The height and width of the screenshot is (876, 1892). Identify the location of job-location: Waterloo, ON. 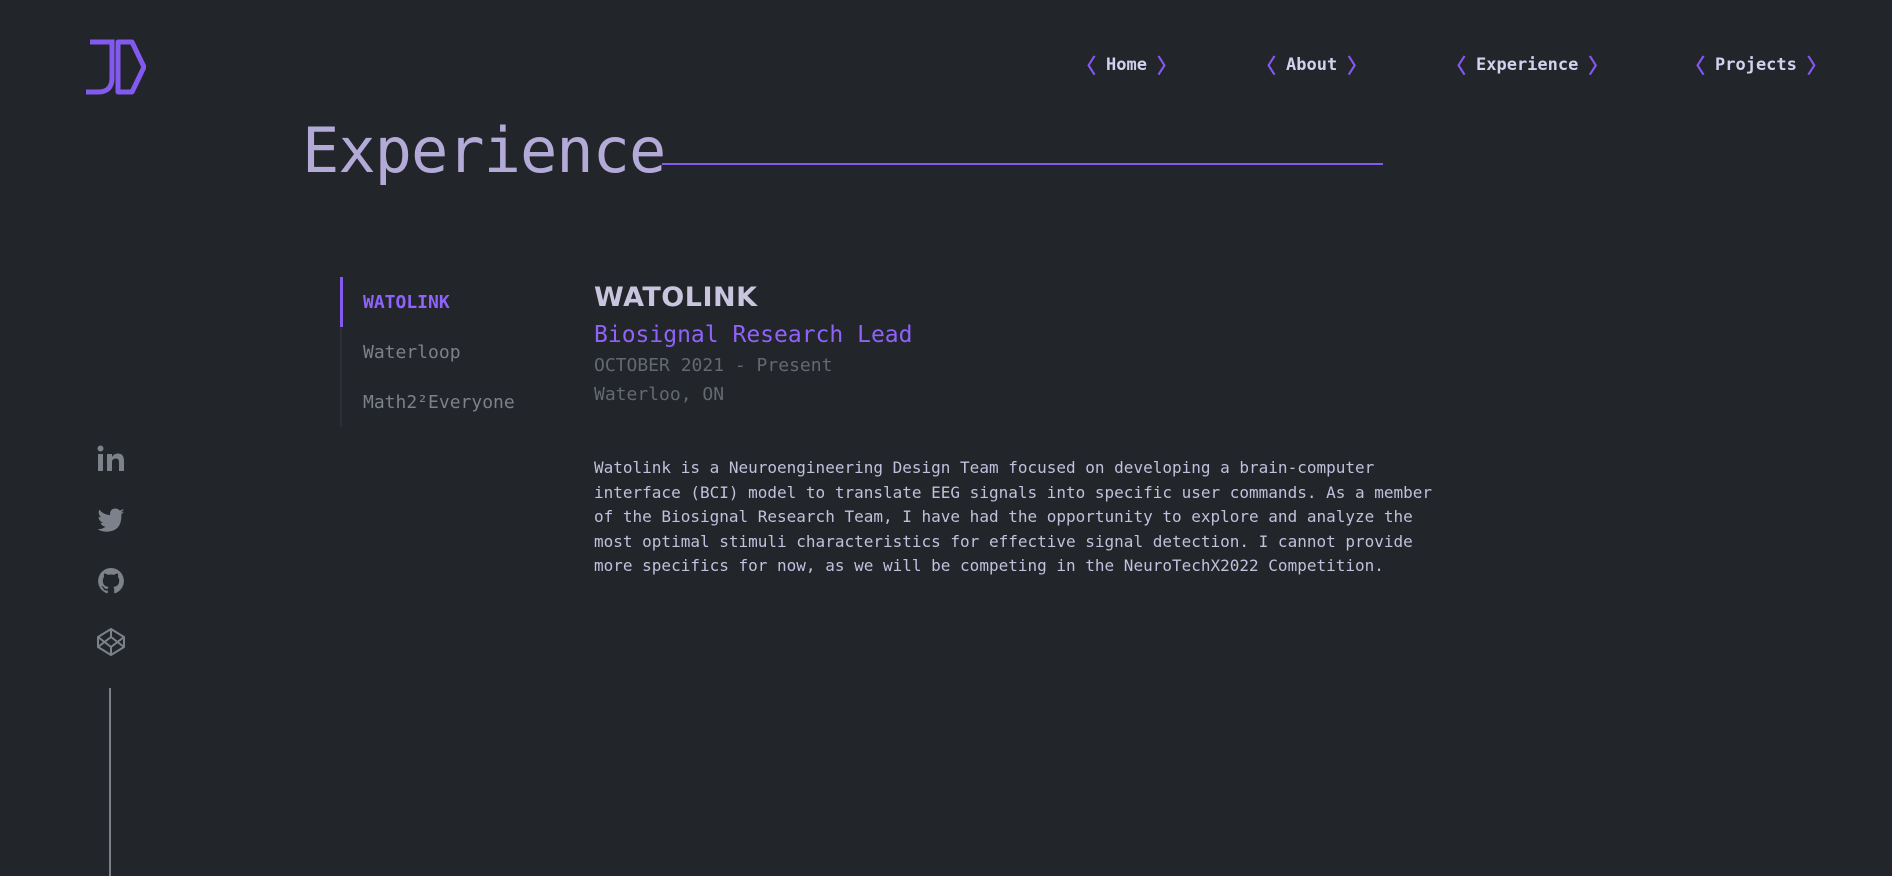
(659, 394).